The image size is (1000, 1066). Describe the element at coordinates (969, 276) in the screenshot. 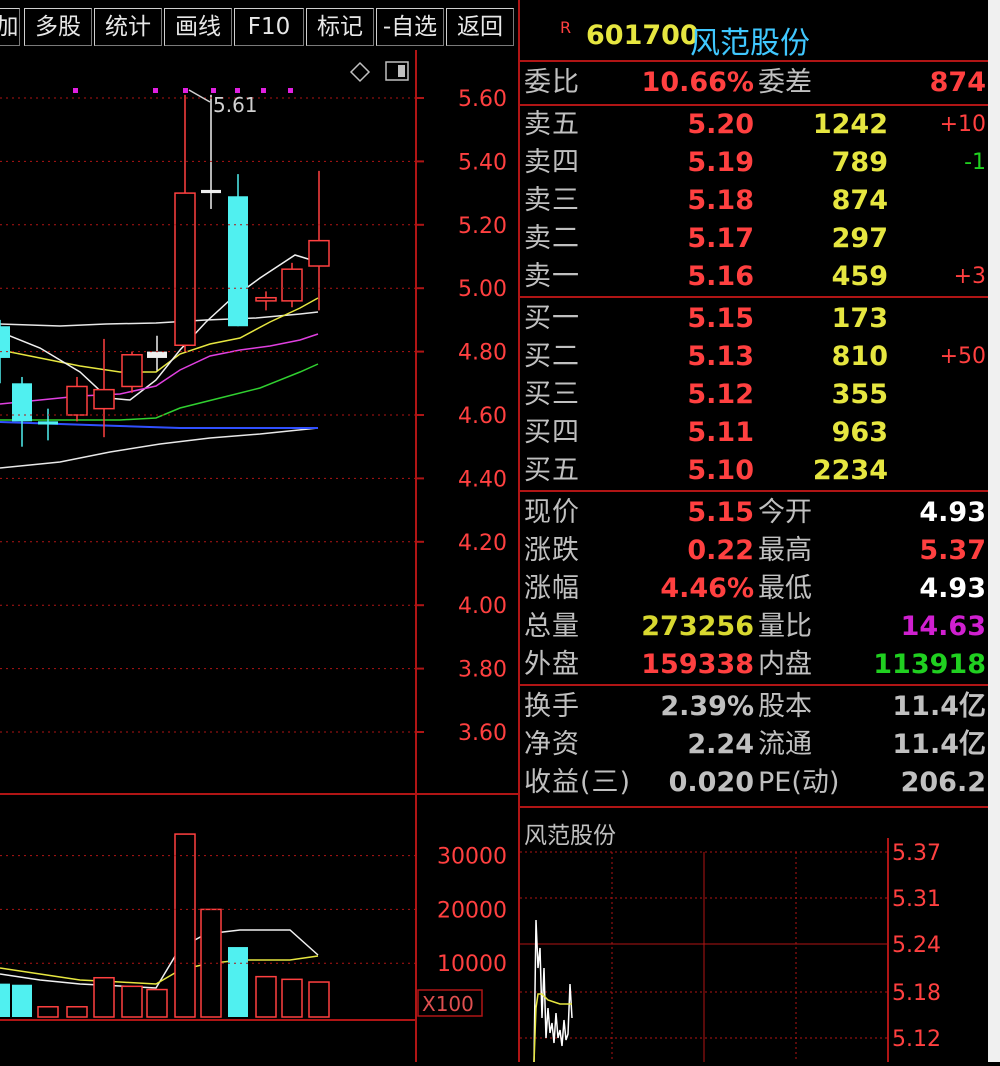

I see `sell-change: +3` at that location.